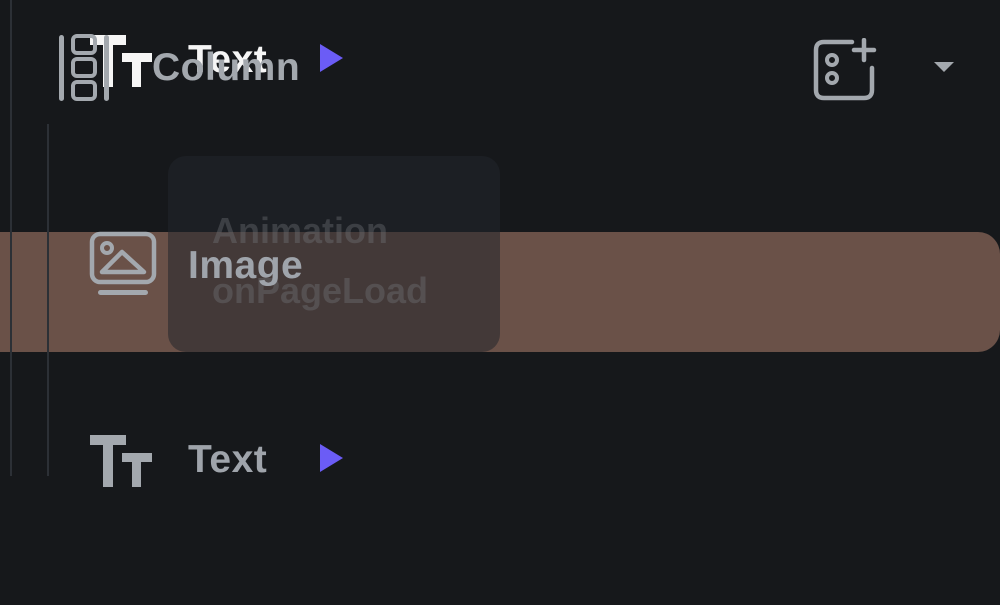  What do you see at coordinates (84, 68) in the screenshot?
I see `column-layout-icon` at bounding box center [84, 68].